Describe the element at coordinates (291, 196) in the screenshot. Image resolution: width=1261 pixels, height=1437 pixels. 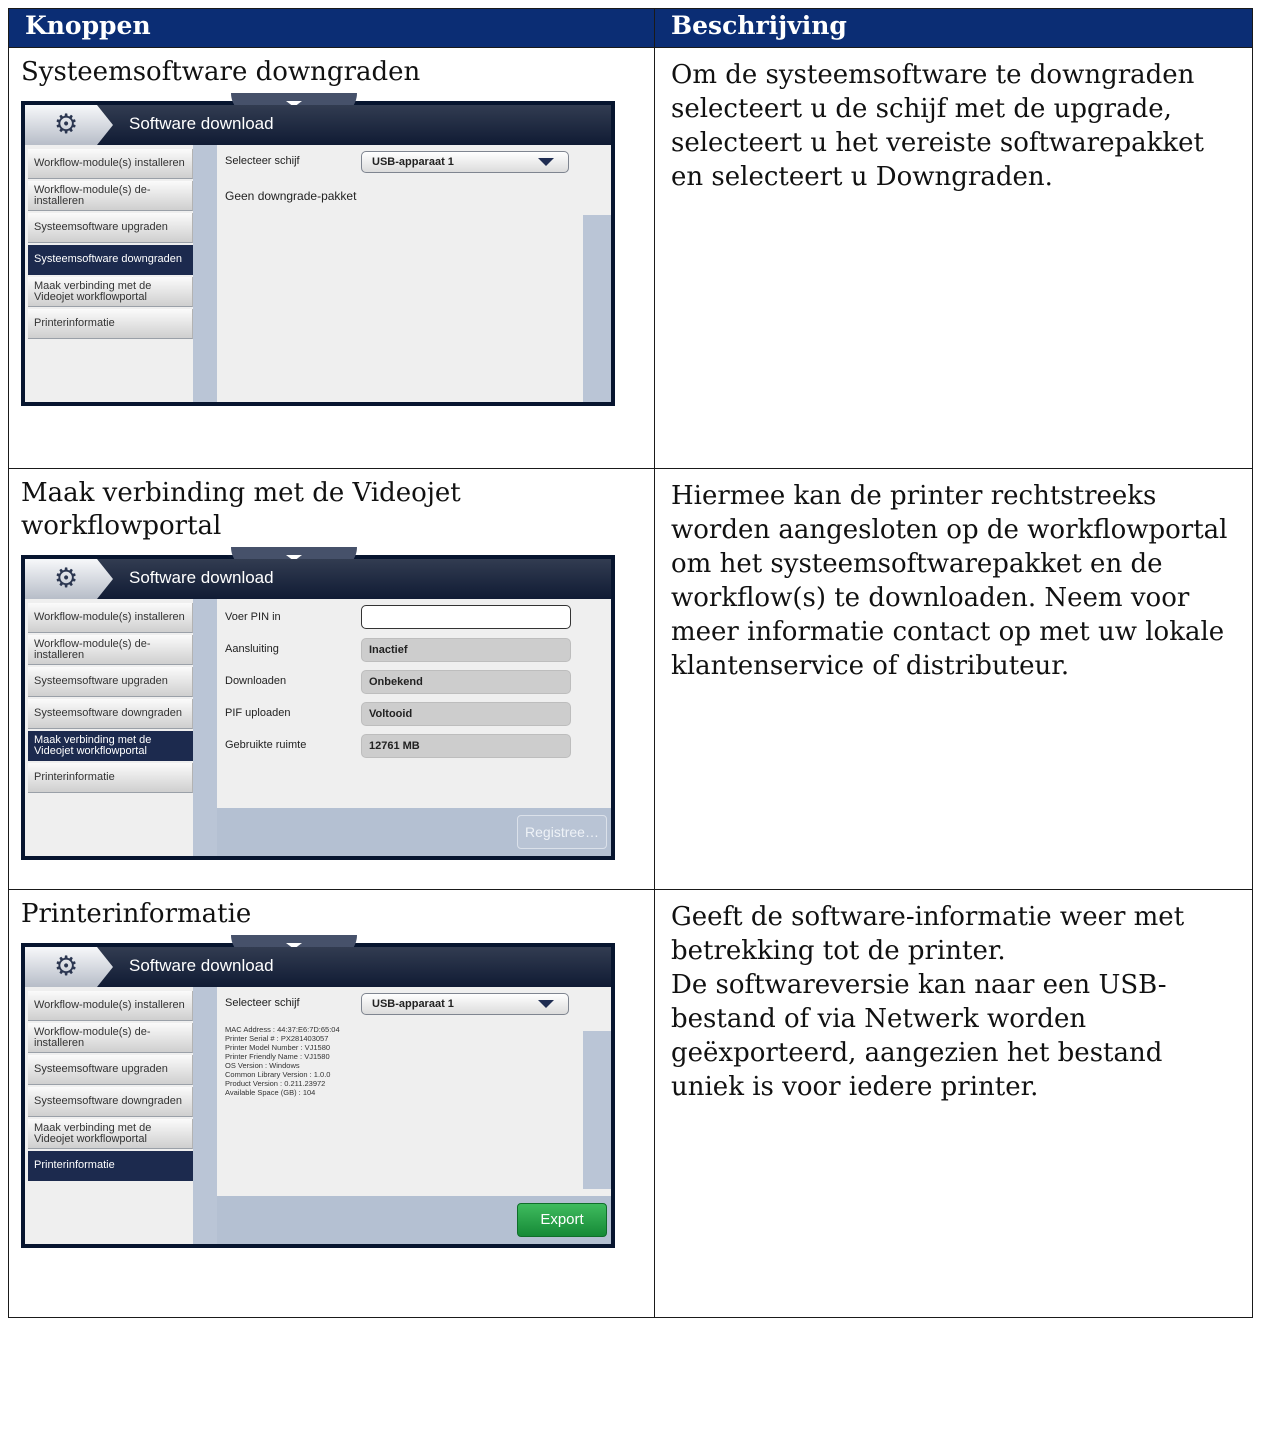
I see `no-package-message: Geen downgrade-pakket` at that location.